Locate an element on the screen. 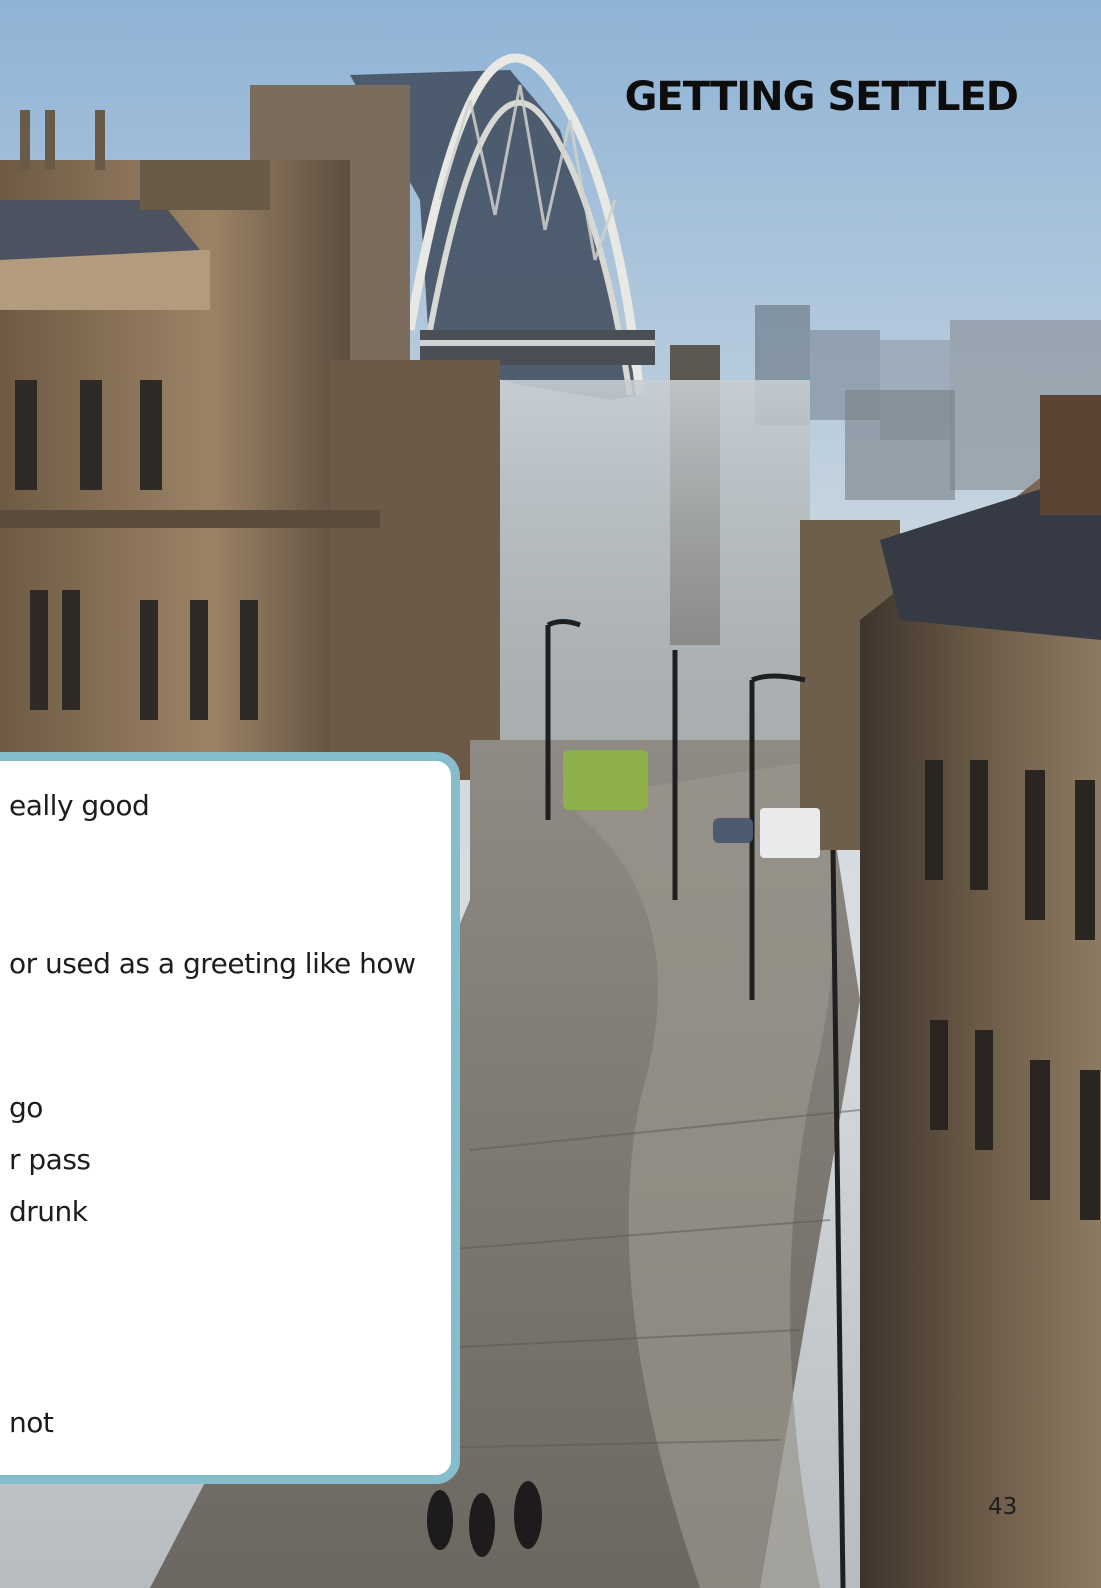 The image size is (1101, 1588). glossary-line-5: drunk is located at coordinates (48, 1211).